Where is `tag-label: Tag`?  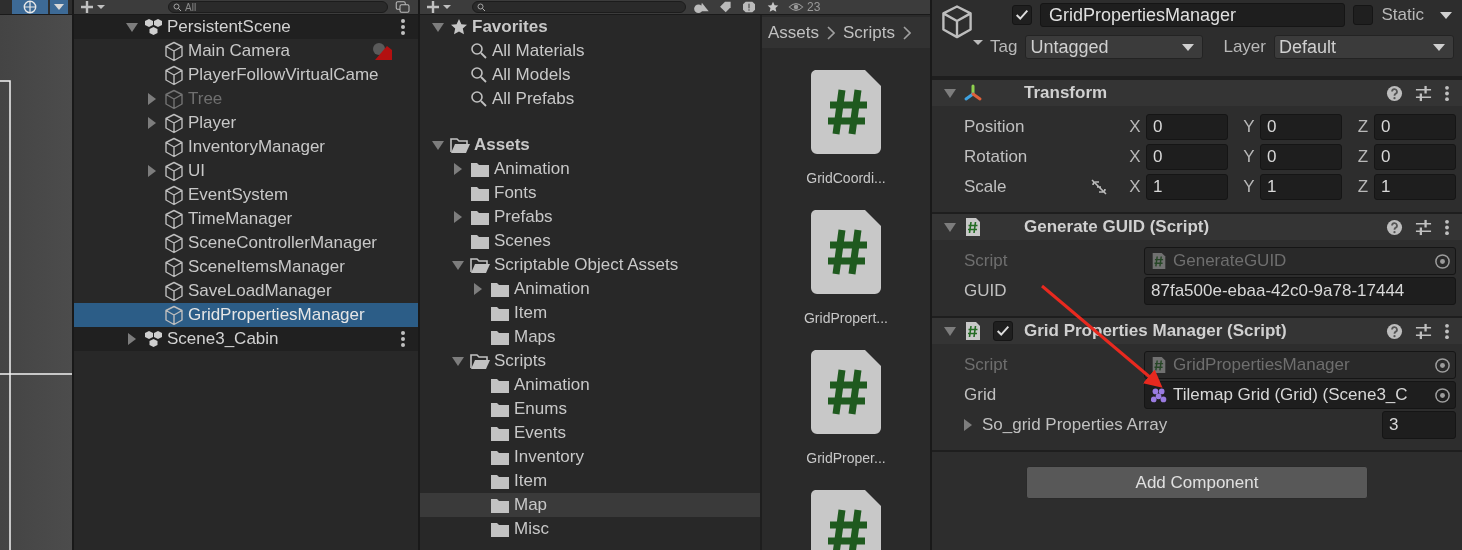 tag-label: Tag is located at coordinates (1004, 47).